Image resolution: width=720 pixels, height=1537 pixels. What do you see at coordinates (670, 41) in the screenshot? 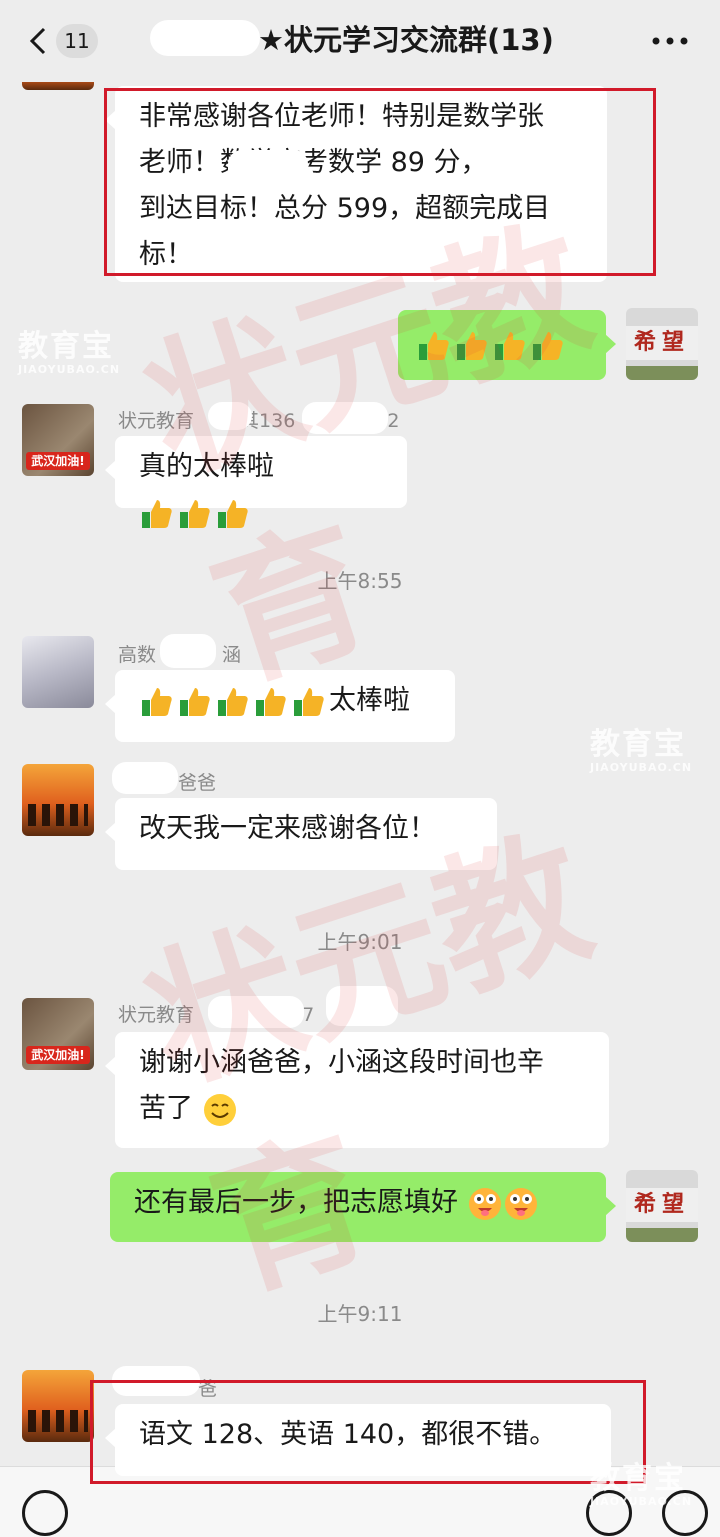
I see `more-options-icon` at bounding box center [670, 41].